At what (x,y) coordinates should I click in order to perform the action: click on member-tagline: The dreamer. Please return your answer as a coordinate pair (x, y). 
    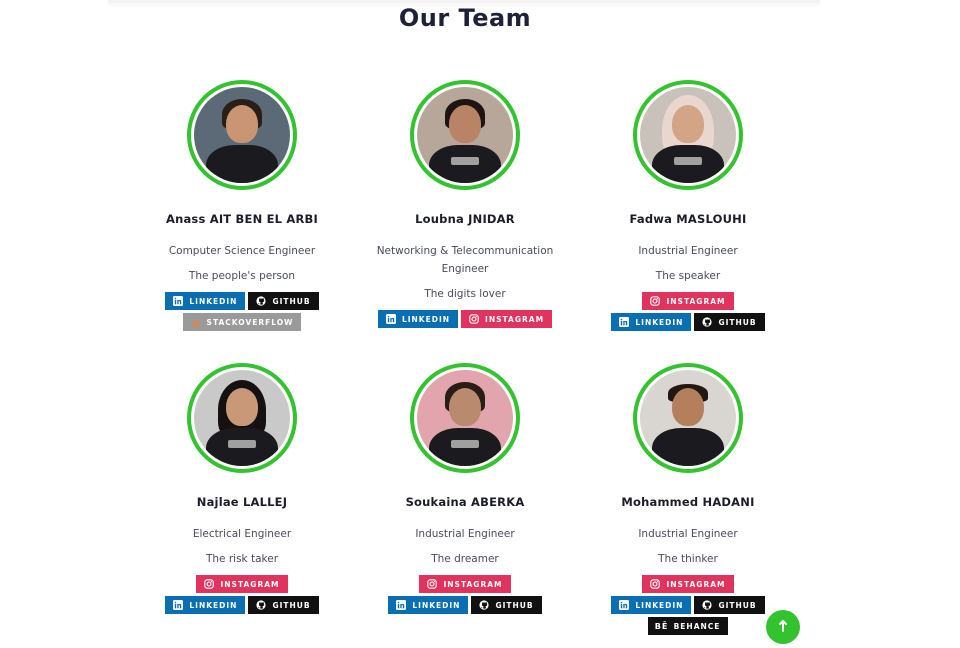
    Looking at the image, I should click on (465, 559).